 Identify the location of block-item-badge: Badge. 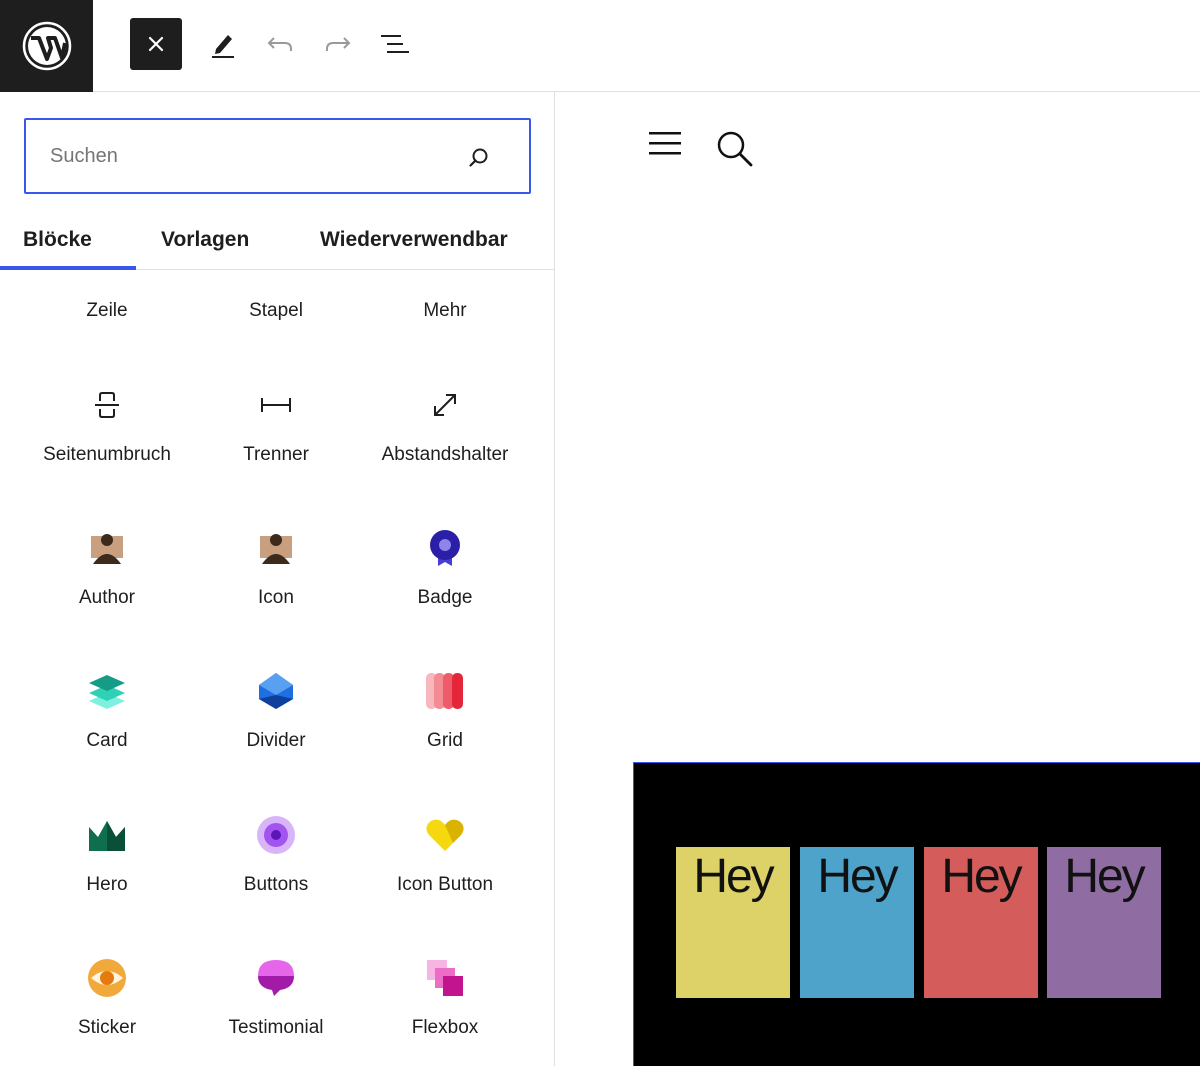
(445, 599).